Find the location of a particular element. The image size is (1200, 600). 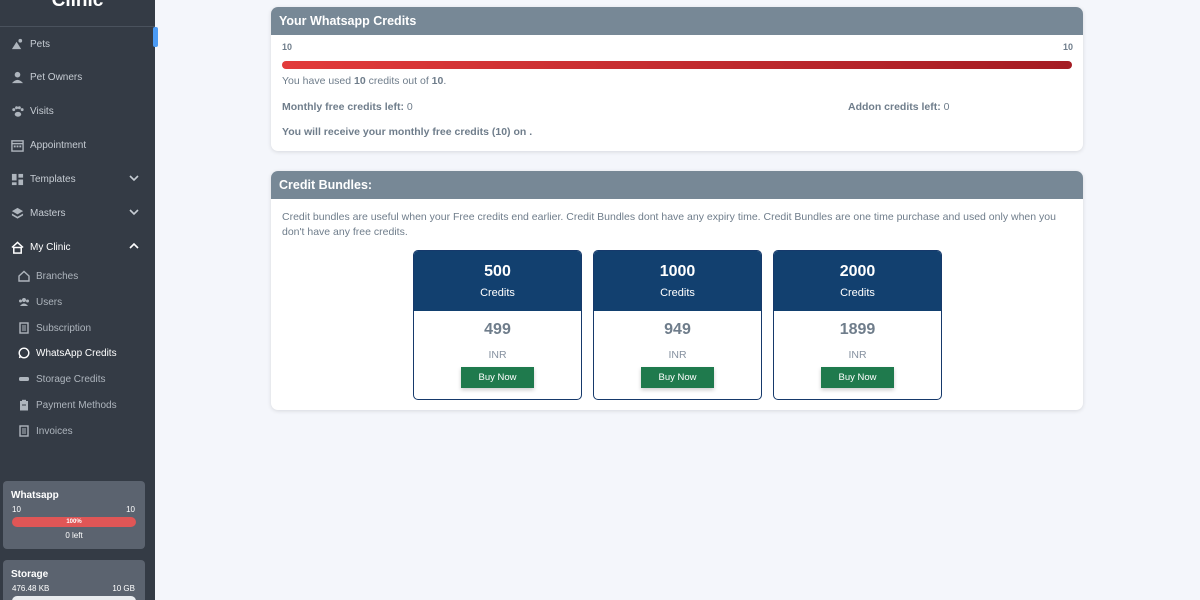

bundle-price: 949 is located at coordinates (677, 329).